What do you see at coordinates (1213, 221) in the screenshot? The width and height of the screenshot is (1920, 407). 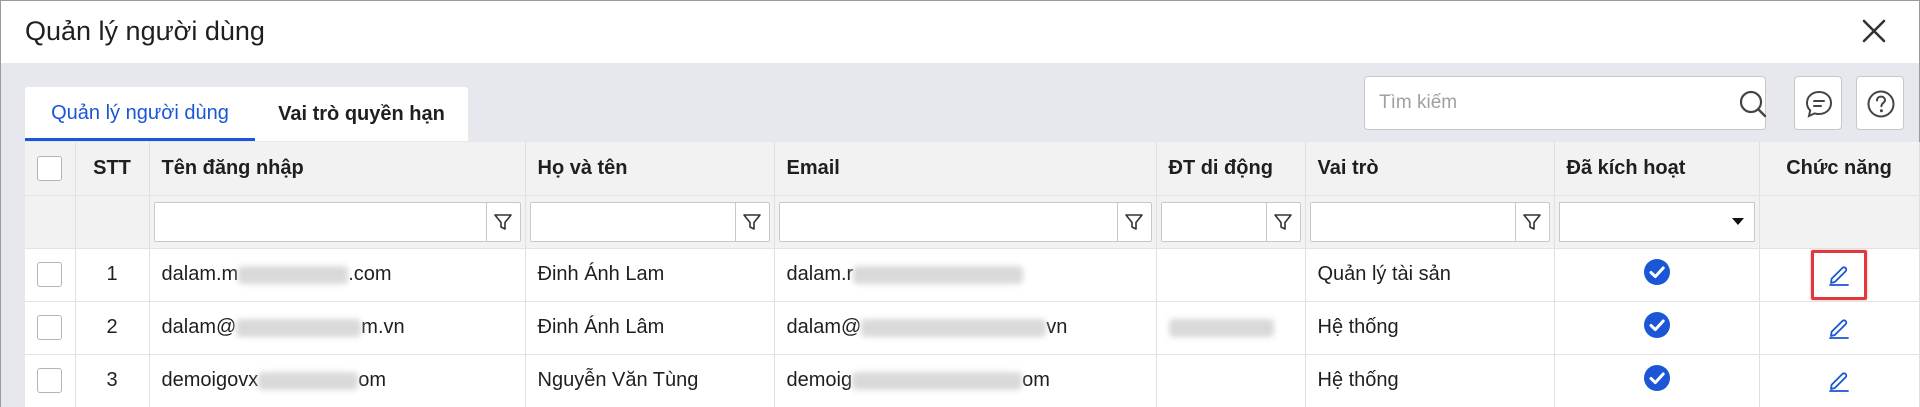 I see `phone-filter-input` at bounding box center [1213, 221].